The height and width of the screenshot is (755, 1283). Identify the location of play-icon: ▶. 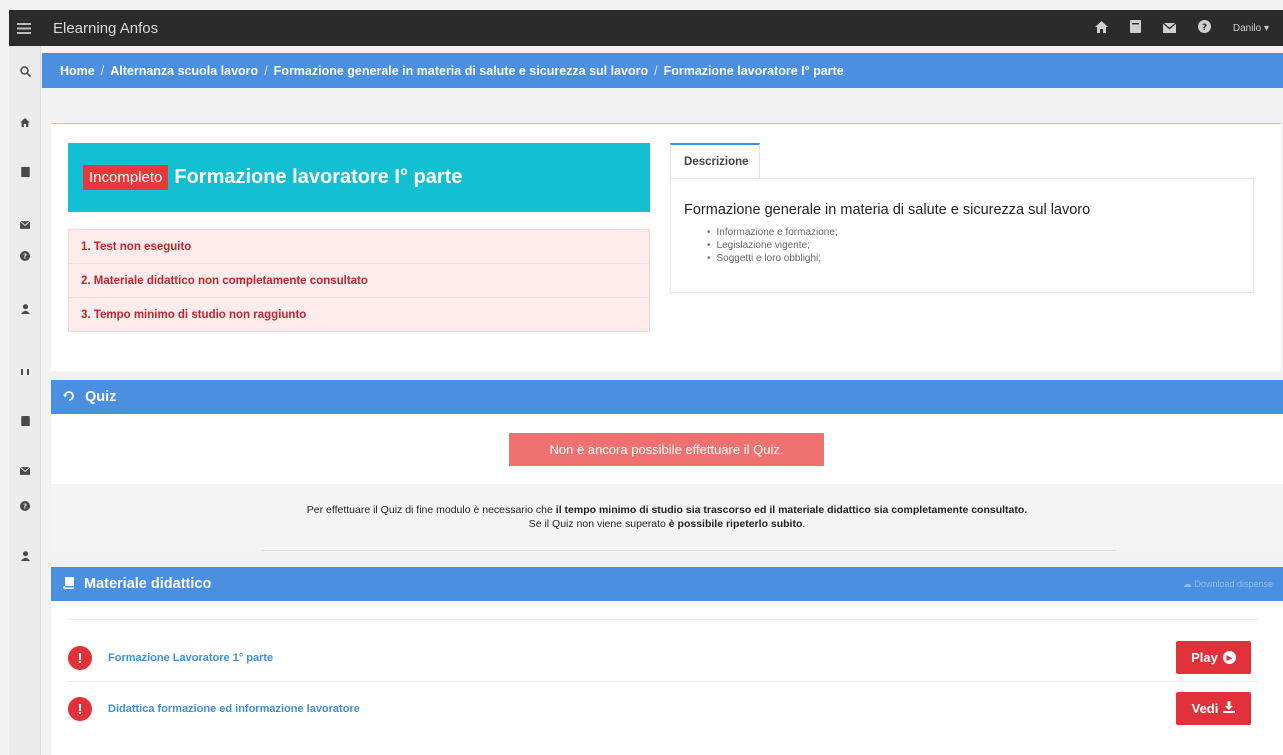
(1229, 657).